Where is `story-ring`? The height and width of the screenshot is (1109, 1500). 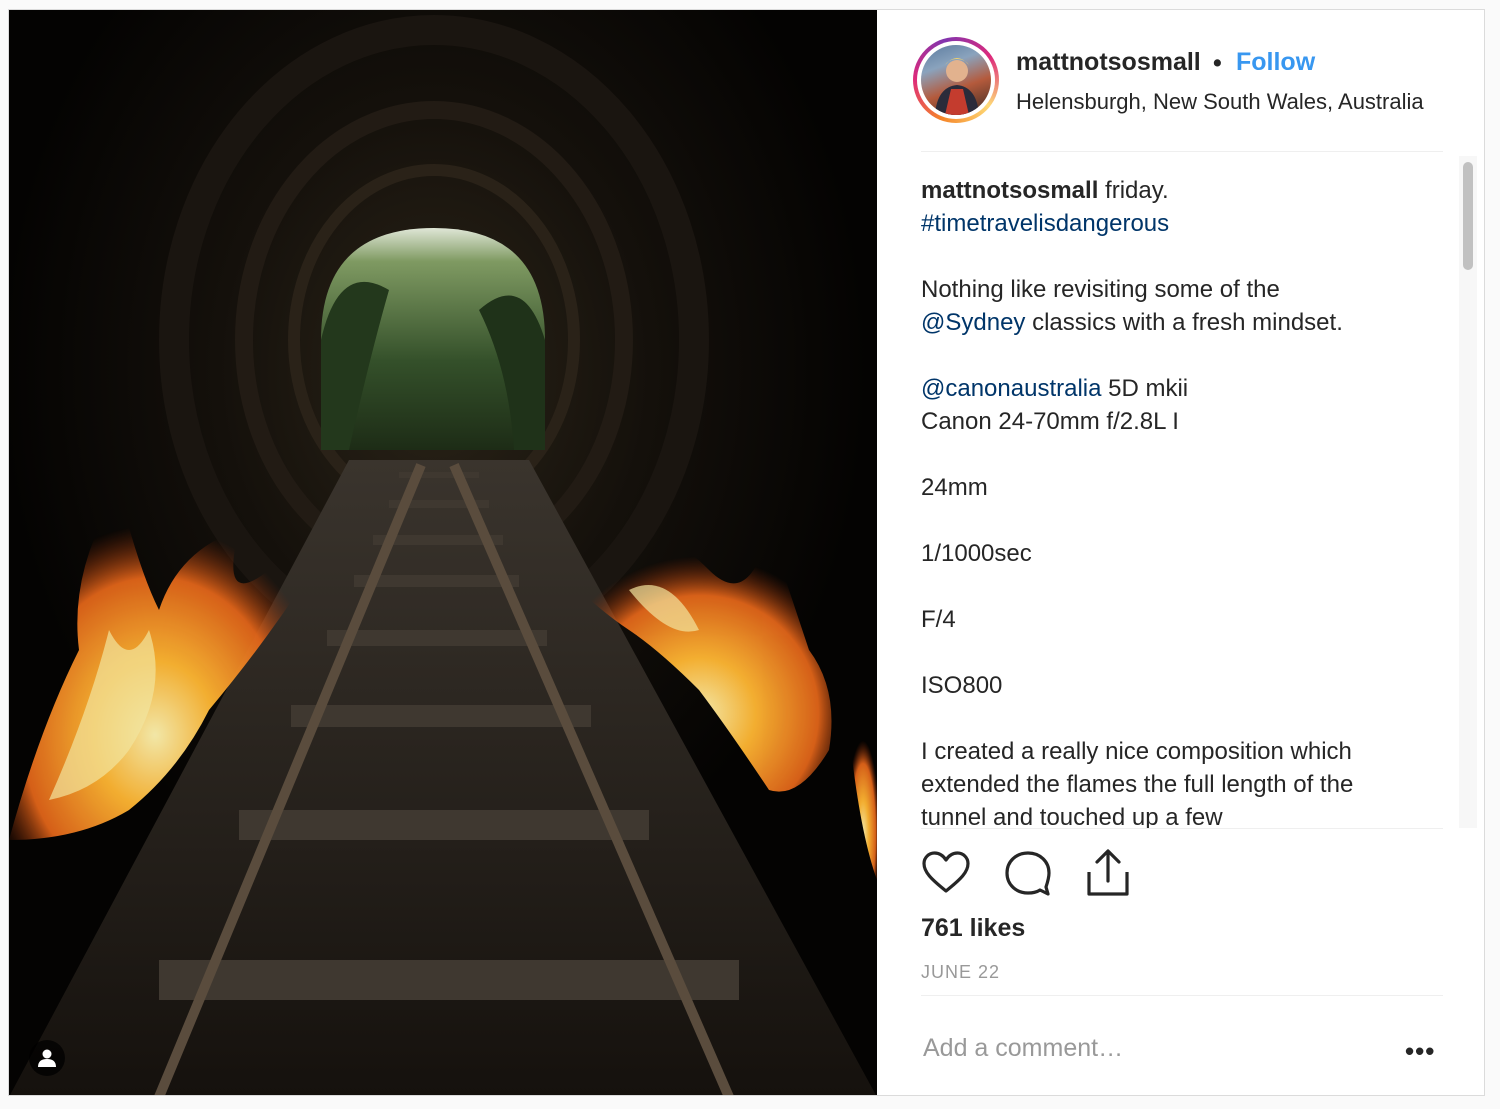 story-ring is located at coordinates (956, 80).